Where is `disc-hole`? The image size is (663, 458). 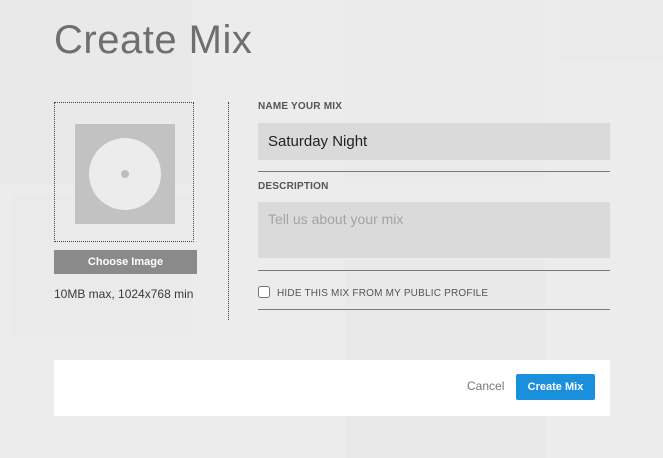
disc-hole is located at coordinates (125, 174).